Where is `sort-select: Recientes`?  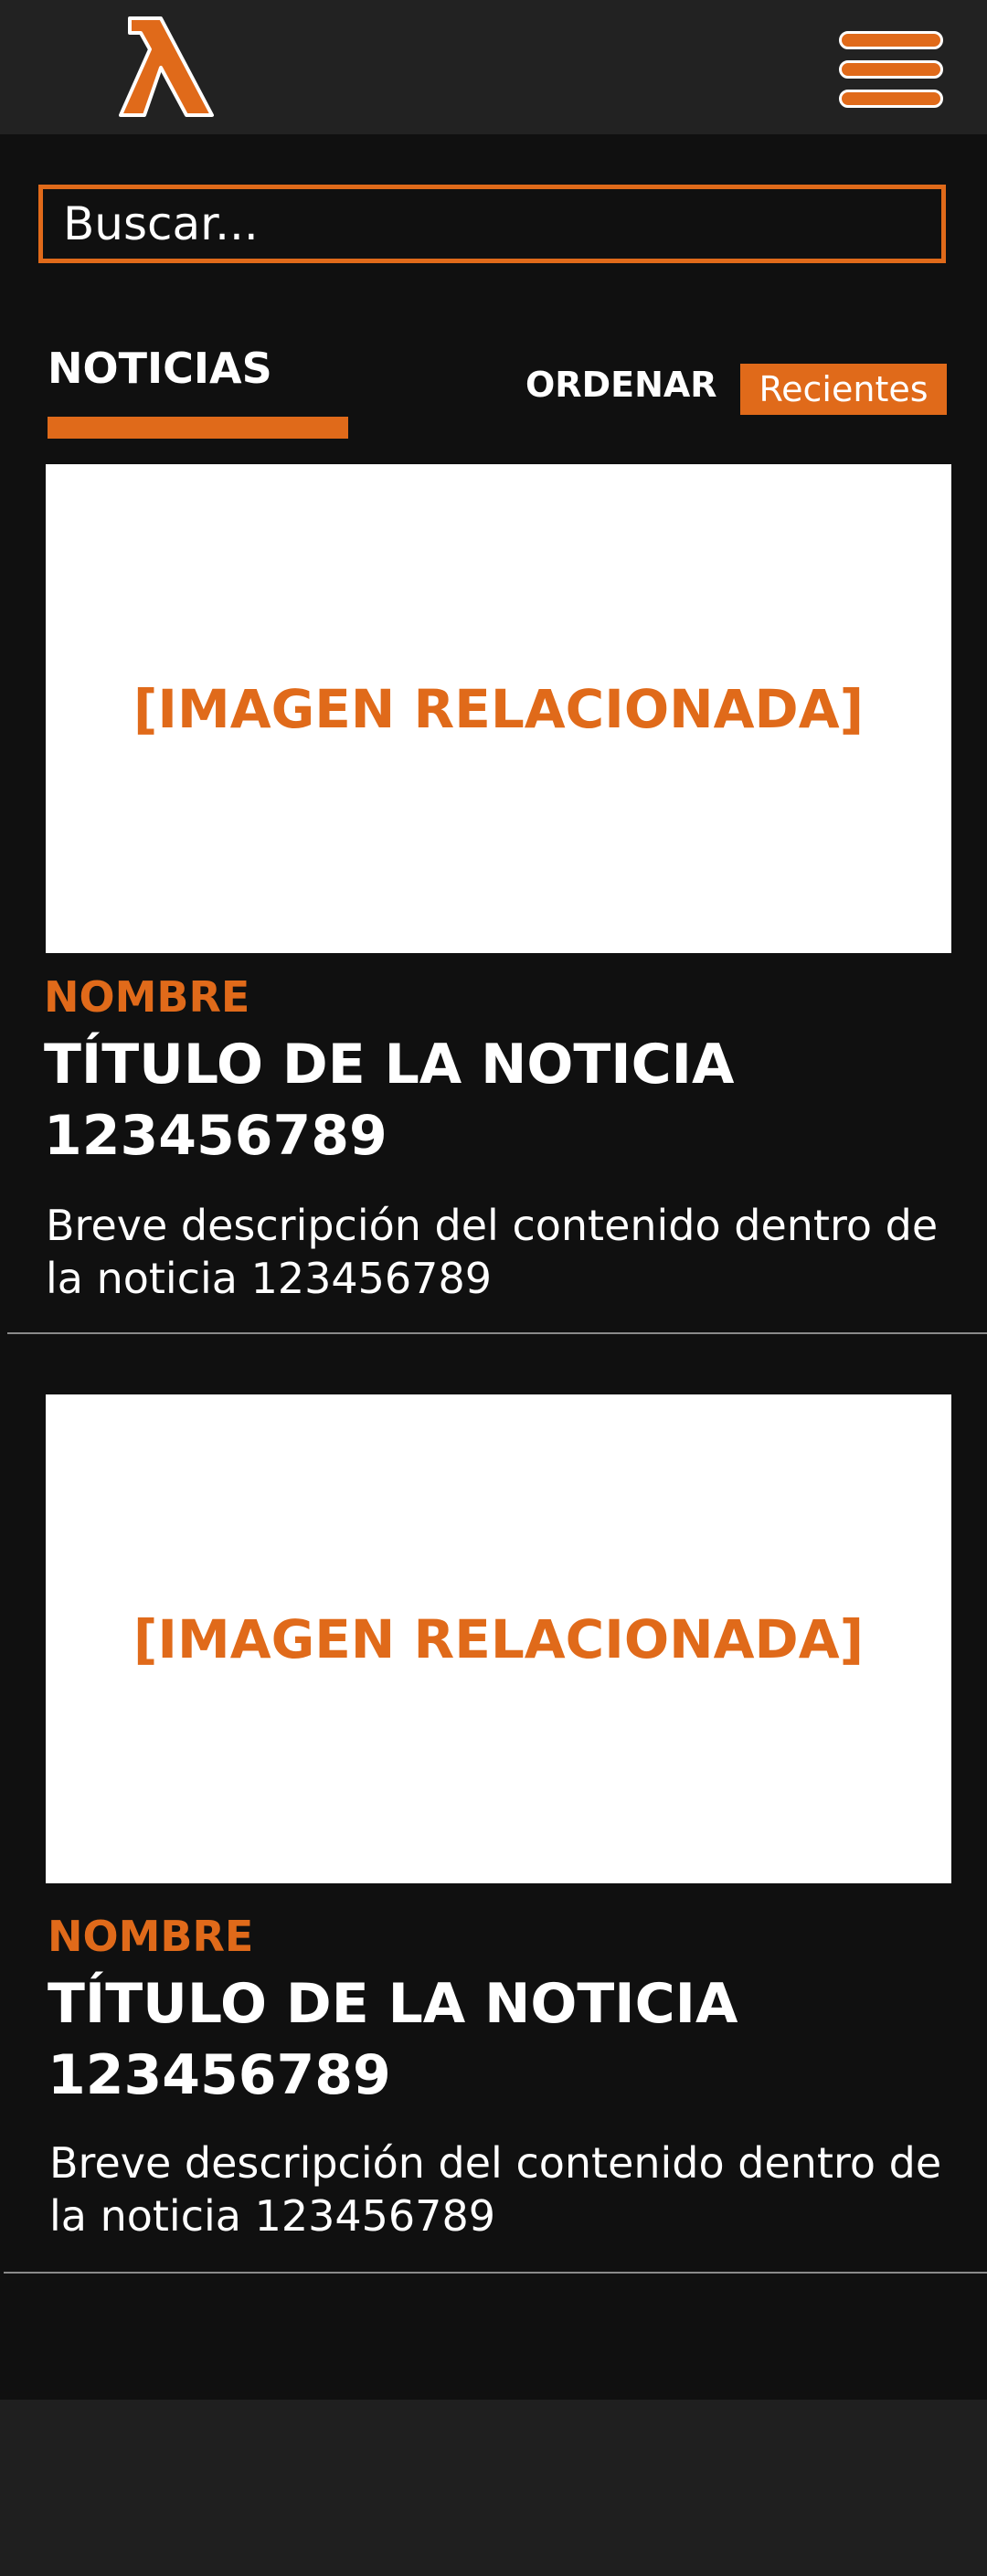 sort-select: Recientes is located at coordinates (843, 389).